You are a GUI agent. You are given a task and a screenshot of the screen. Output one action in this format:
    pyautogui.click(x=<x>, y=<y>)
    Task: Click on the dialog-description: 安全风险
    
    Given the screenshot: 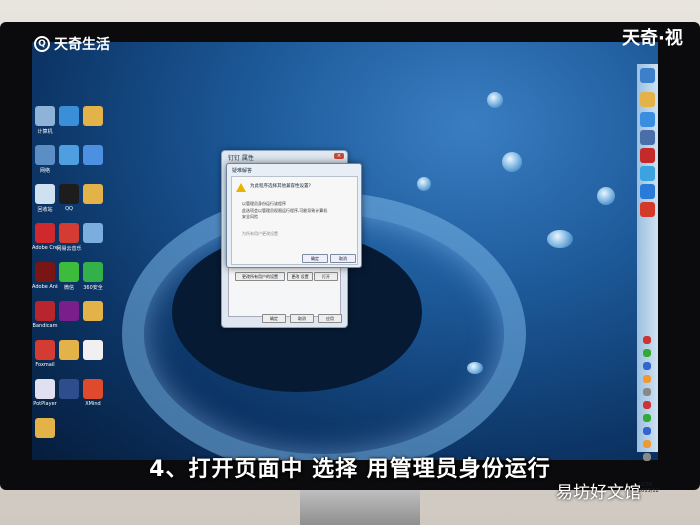 What is the action you would take?
    pyautogui.click(x=250, y=216)
    